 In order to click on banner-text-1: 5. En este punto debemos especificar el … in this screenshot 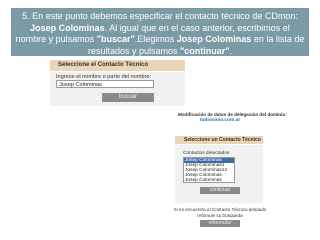, I will do `click(160, 16)`.